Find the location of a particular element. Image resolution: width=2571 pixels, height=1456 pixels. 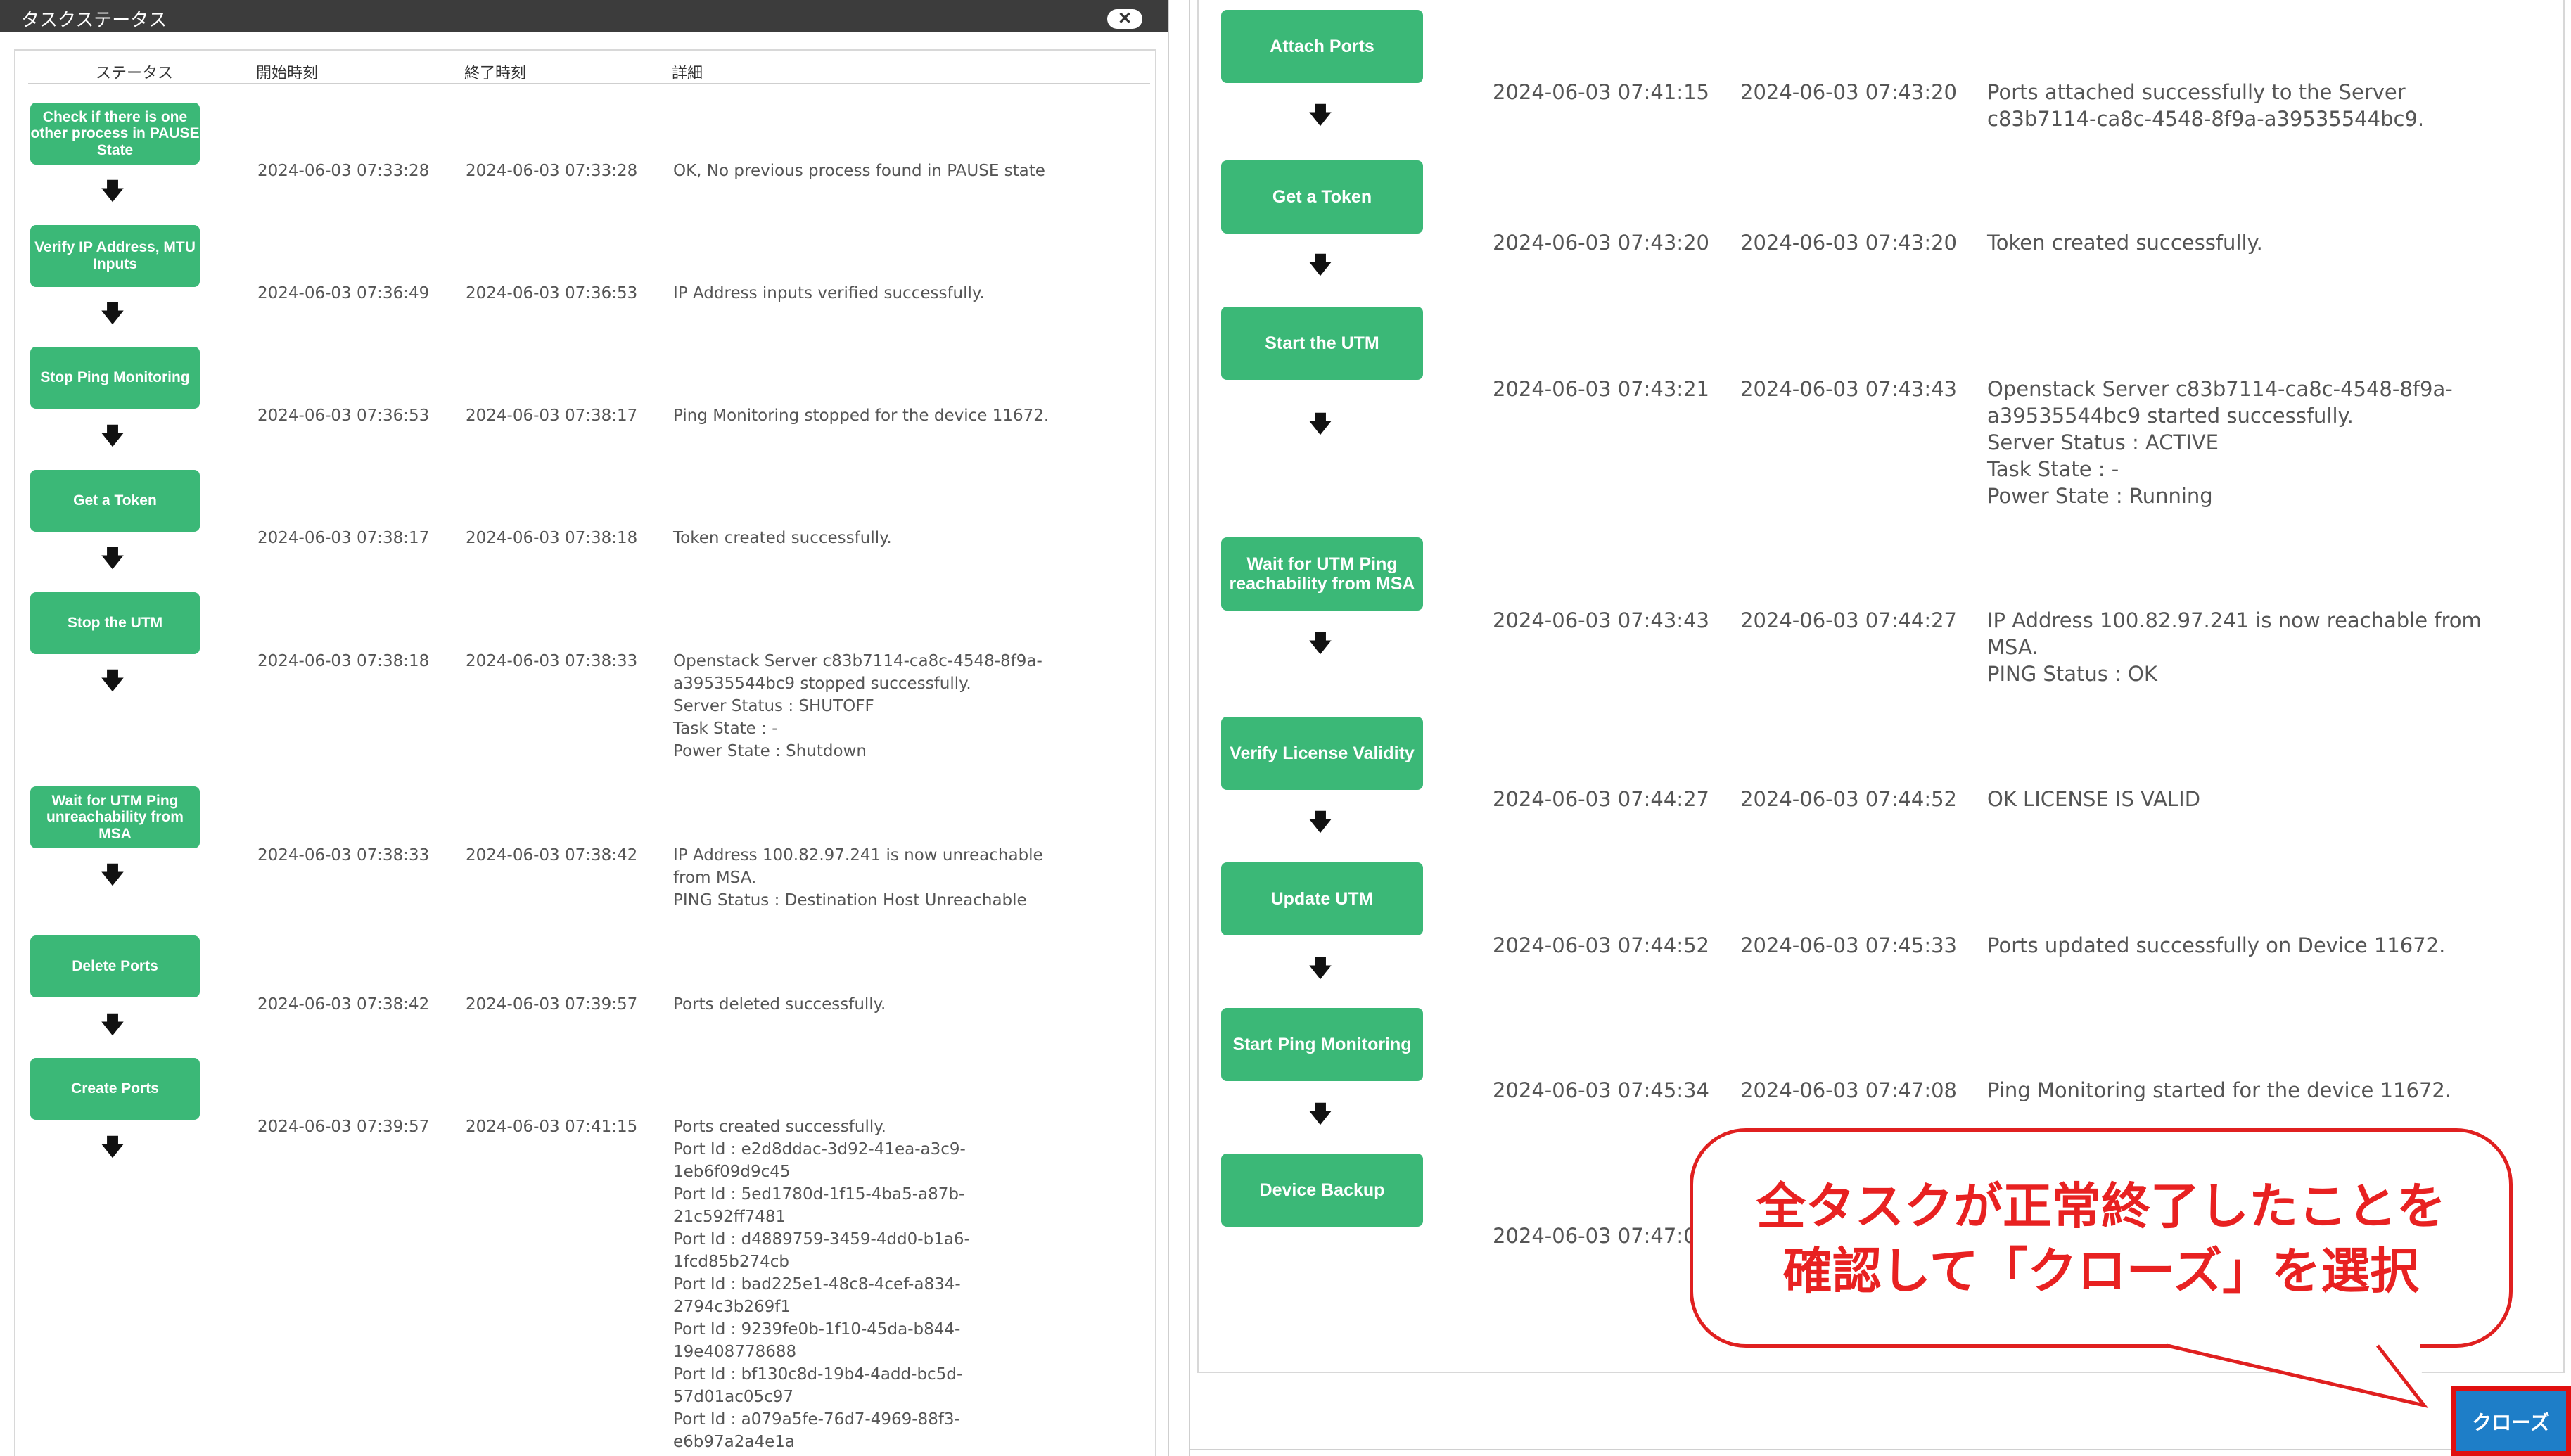

step-stop-ping-button: Stop Ping Monitoring is located at coordinates (115, 378).